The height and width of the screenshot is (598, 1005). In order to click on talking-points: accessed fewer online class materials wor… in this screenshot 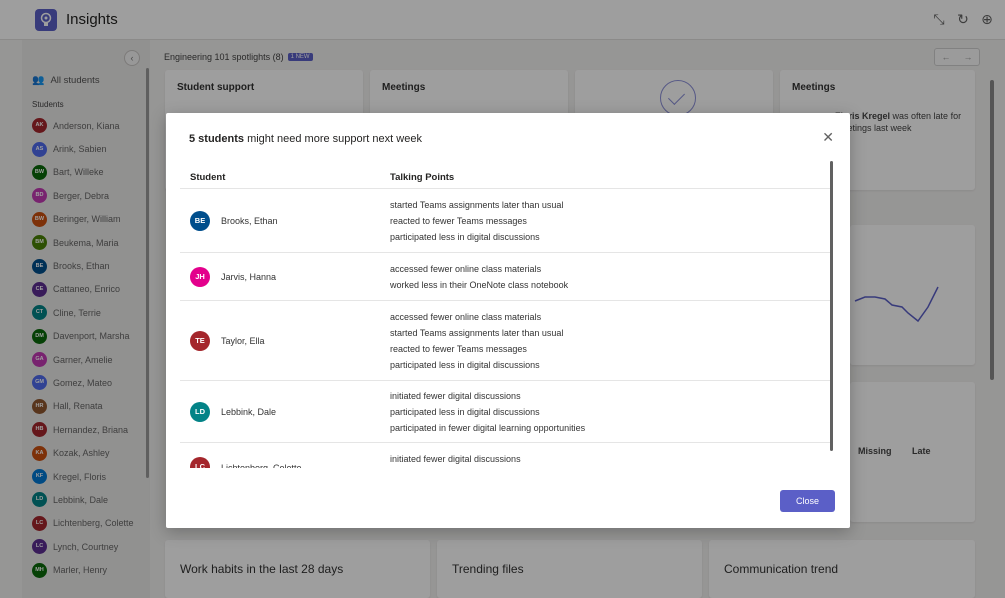, I will do `click(479, 277)`.